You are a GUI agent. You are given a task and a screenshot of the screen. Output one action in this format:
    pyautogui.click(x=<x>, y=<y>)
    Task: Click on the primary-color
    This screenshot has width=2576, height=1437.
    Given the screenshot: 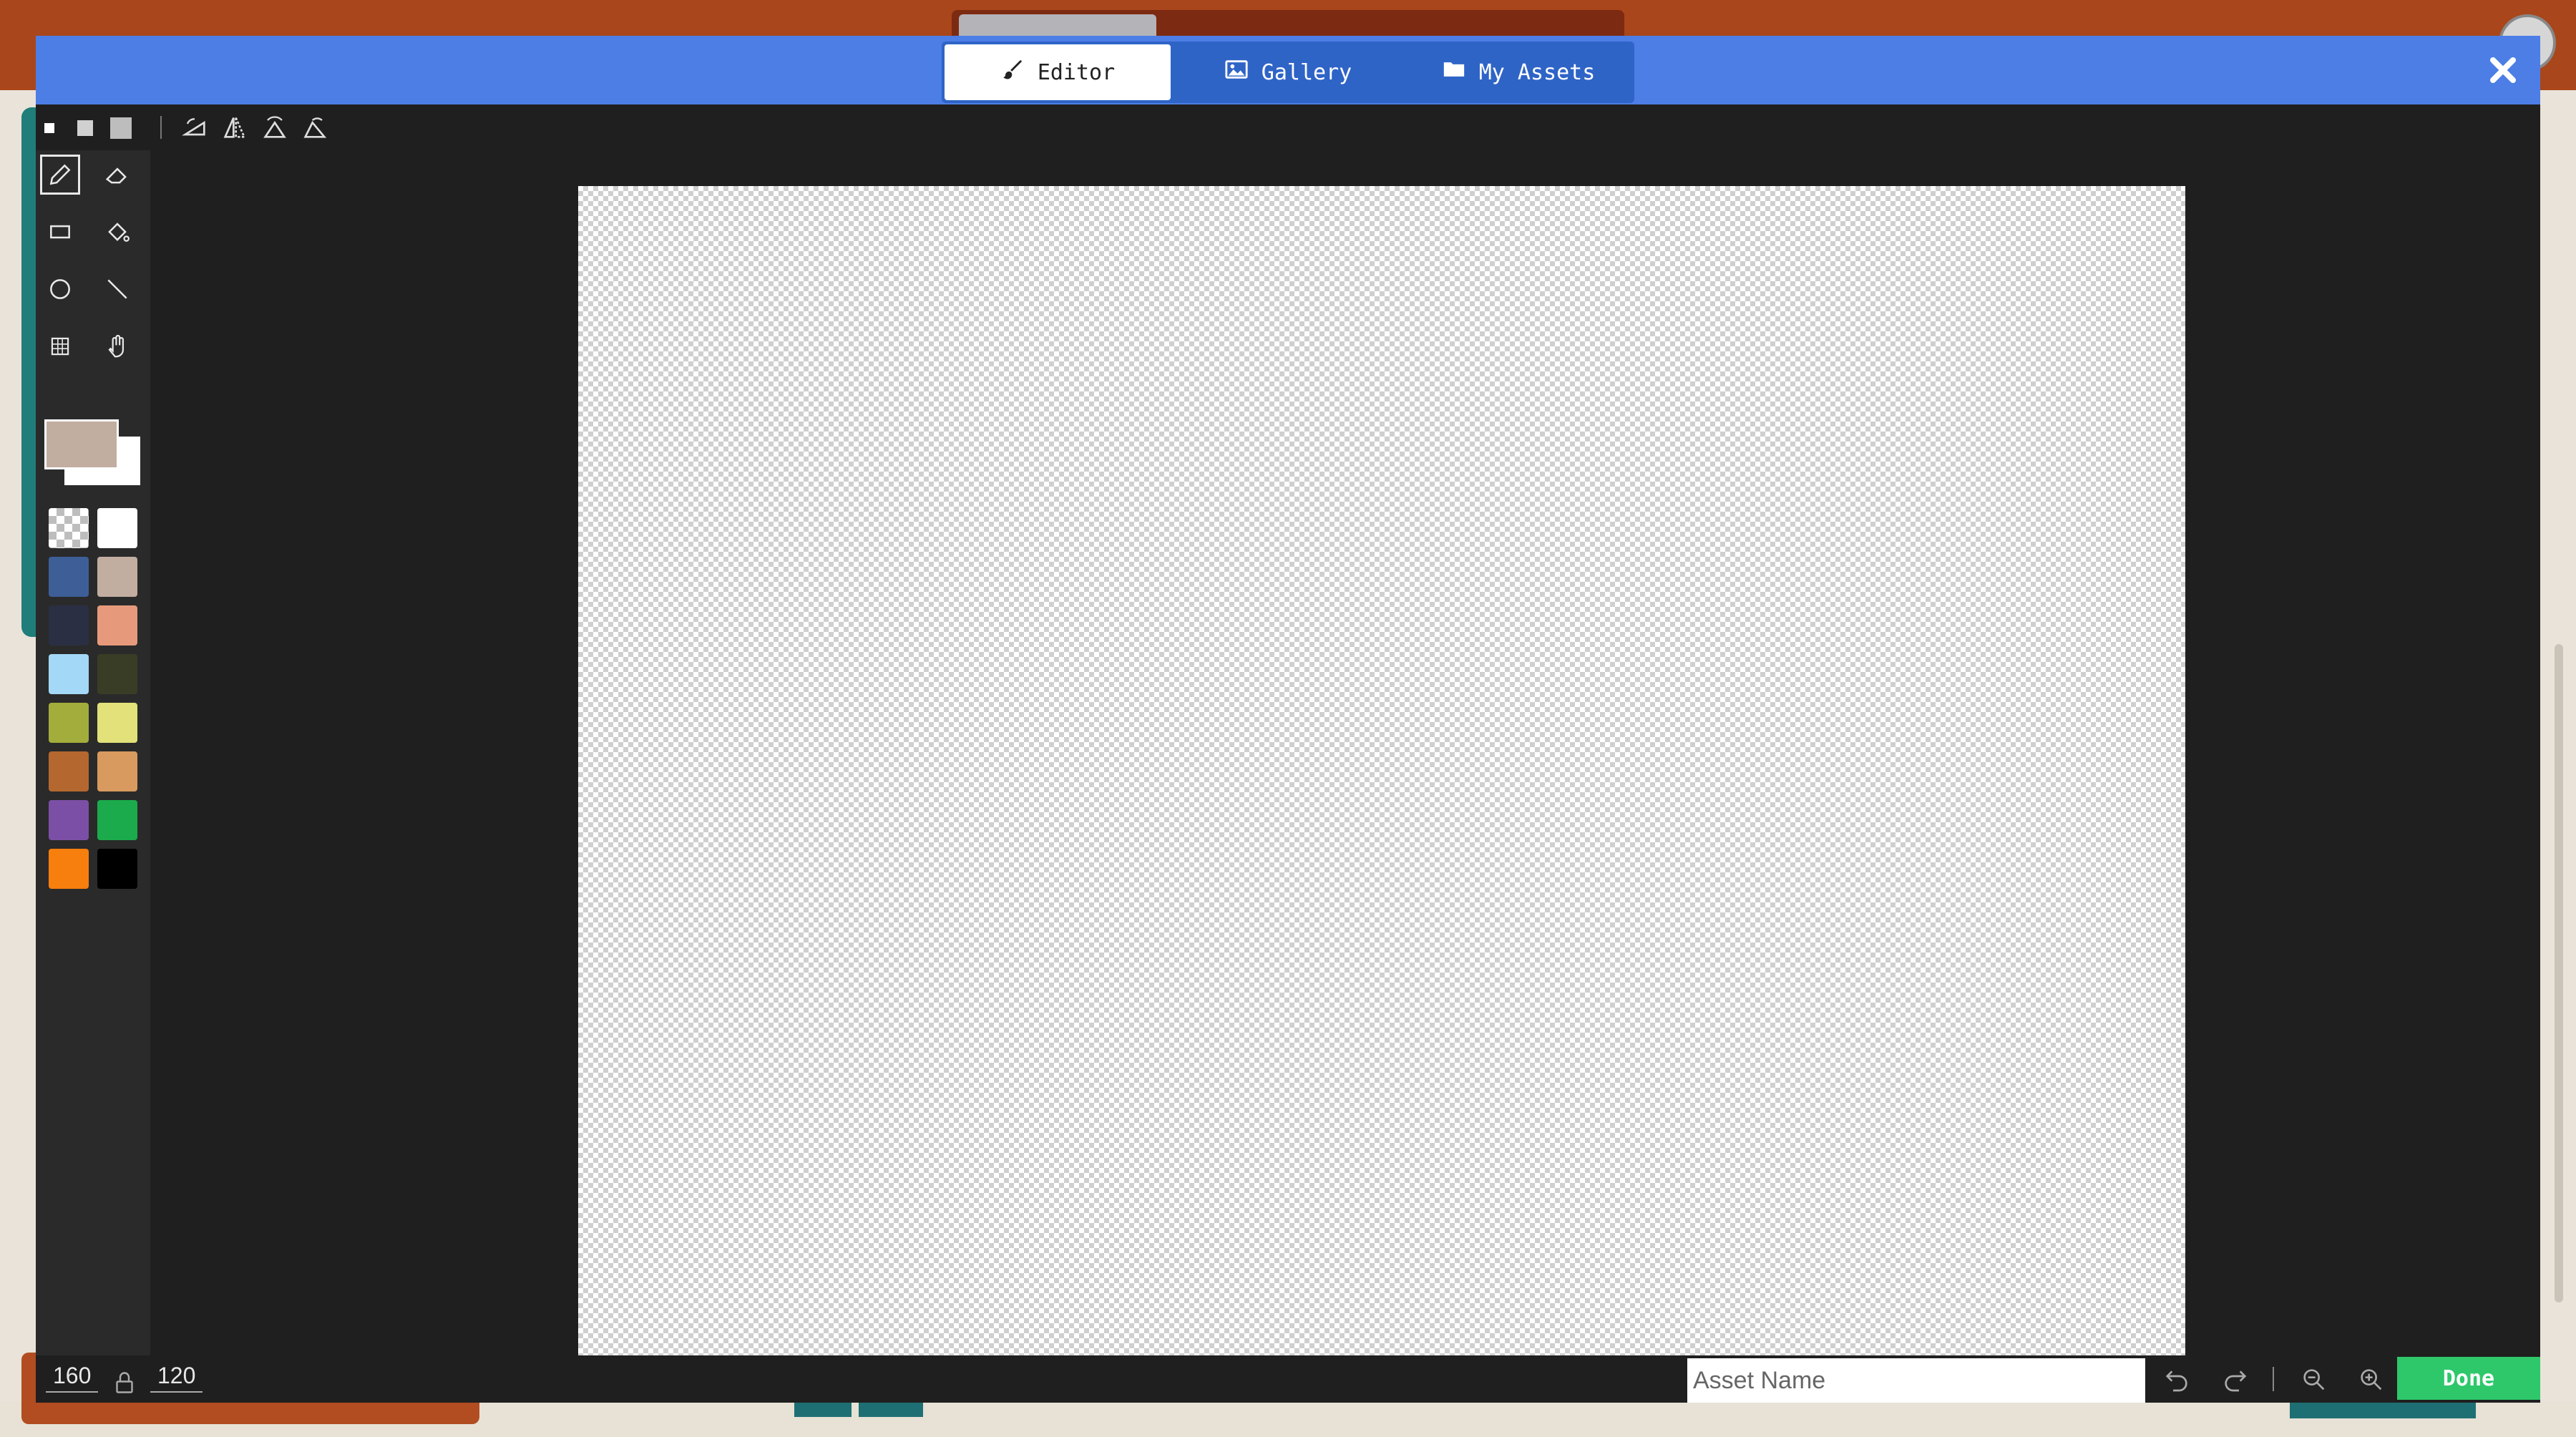 What is the action you would take?
    pyautogui.click(x=81, y=444)
    